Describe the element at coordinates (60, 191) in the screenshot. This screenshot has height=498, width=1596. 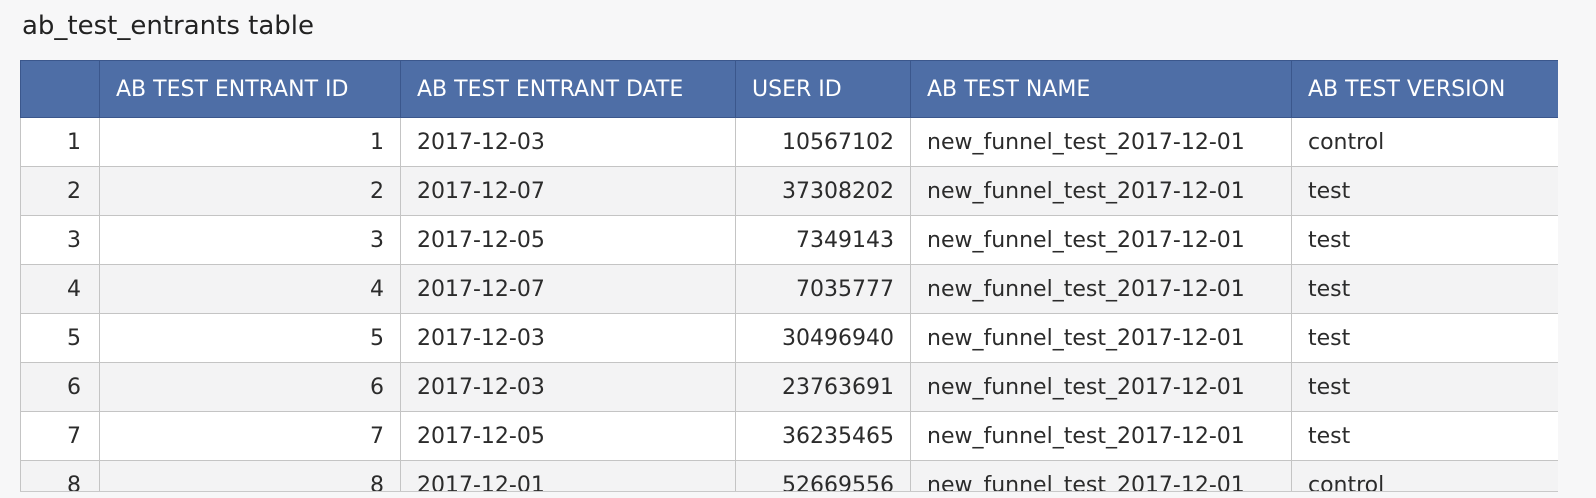
I see `row-index: 2` at that location.